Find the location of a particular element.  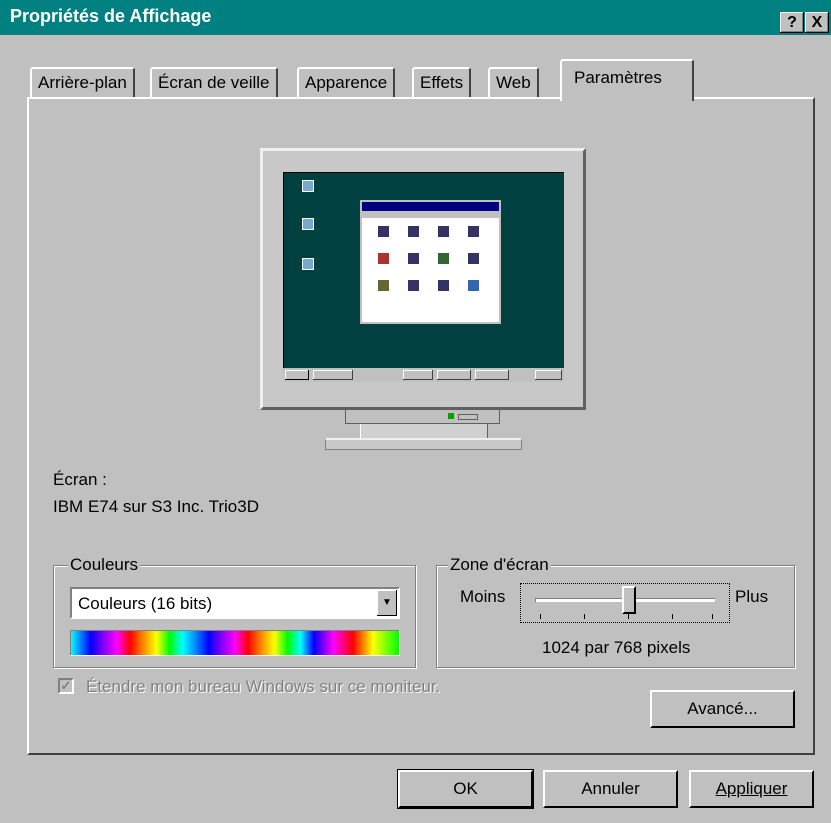

screen-area-group-label: Zone d'écran is located at coordinates (499, 565).